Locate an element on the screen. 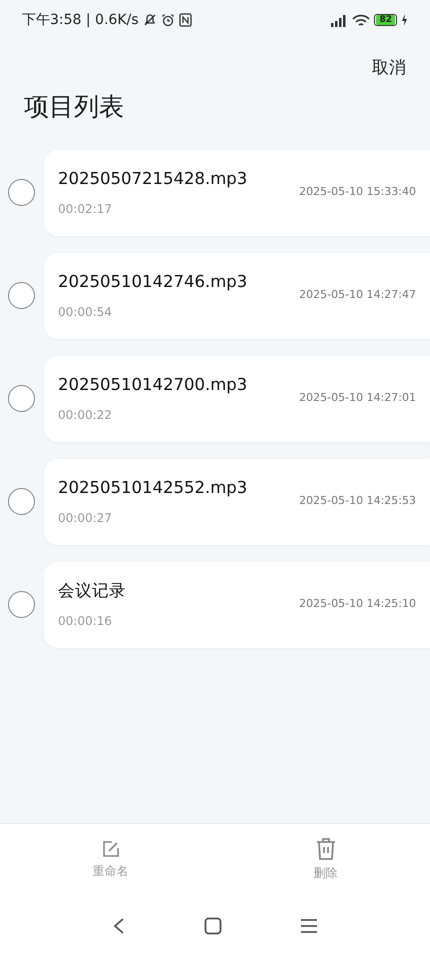  signal-icon is located at coordinates (339, 20).